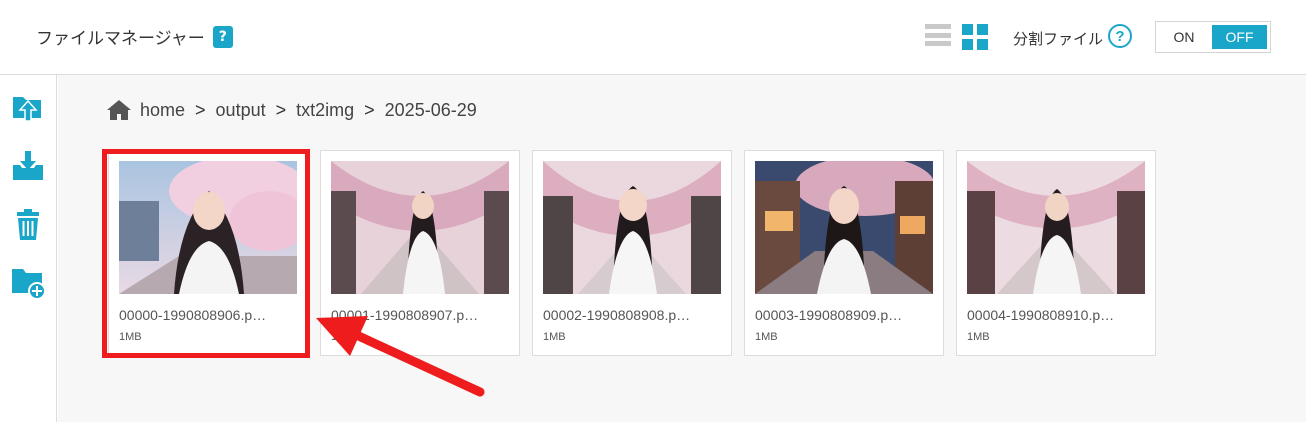 Image resolution: width=1306 pixels, height=422 pixels. Describe the element at coordinates (325, 110) in the screenshot. I see `breadcrumb-txt2img: txt2img` at that location.